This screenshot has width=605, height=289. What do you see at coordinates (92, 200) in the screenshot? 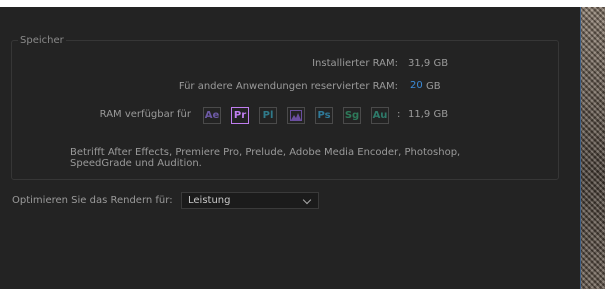
I see `render-optimize-label: Optimieren Sie das Rendern für:` at bounding box center [92, 200].